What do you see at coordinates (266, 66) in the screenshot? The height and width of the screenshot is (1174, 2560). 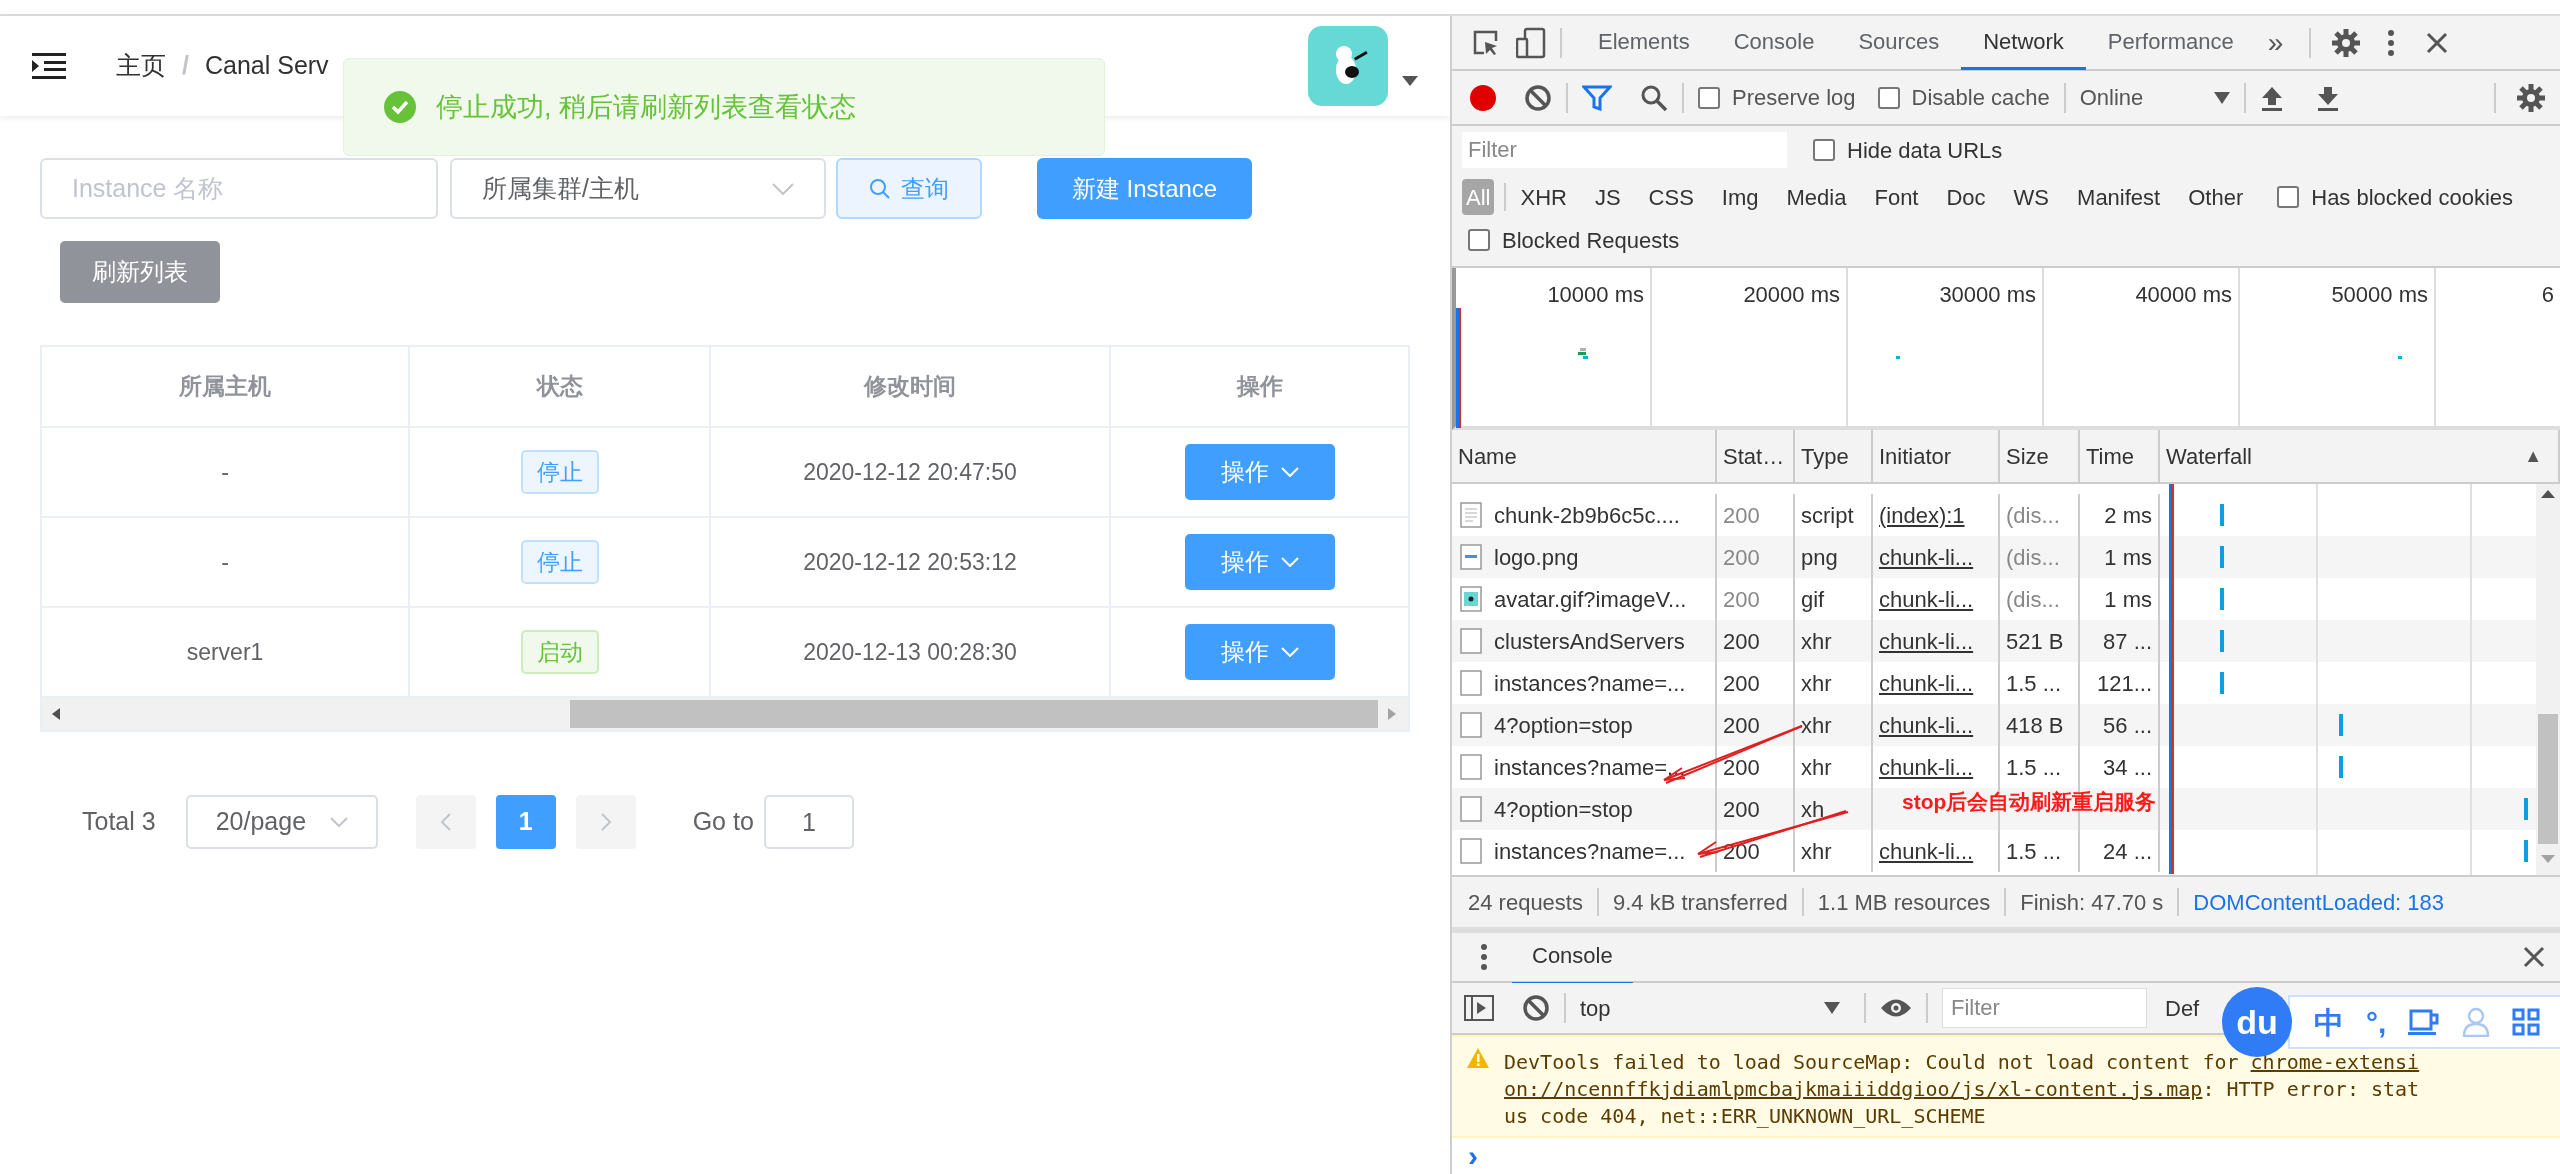 I see `breadcrumb-item: Canal Serv` at bounding box center [266, 66].